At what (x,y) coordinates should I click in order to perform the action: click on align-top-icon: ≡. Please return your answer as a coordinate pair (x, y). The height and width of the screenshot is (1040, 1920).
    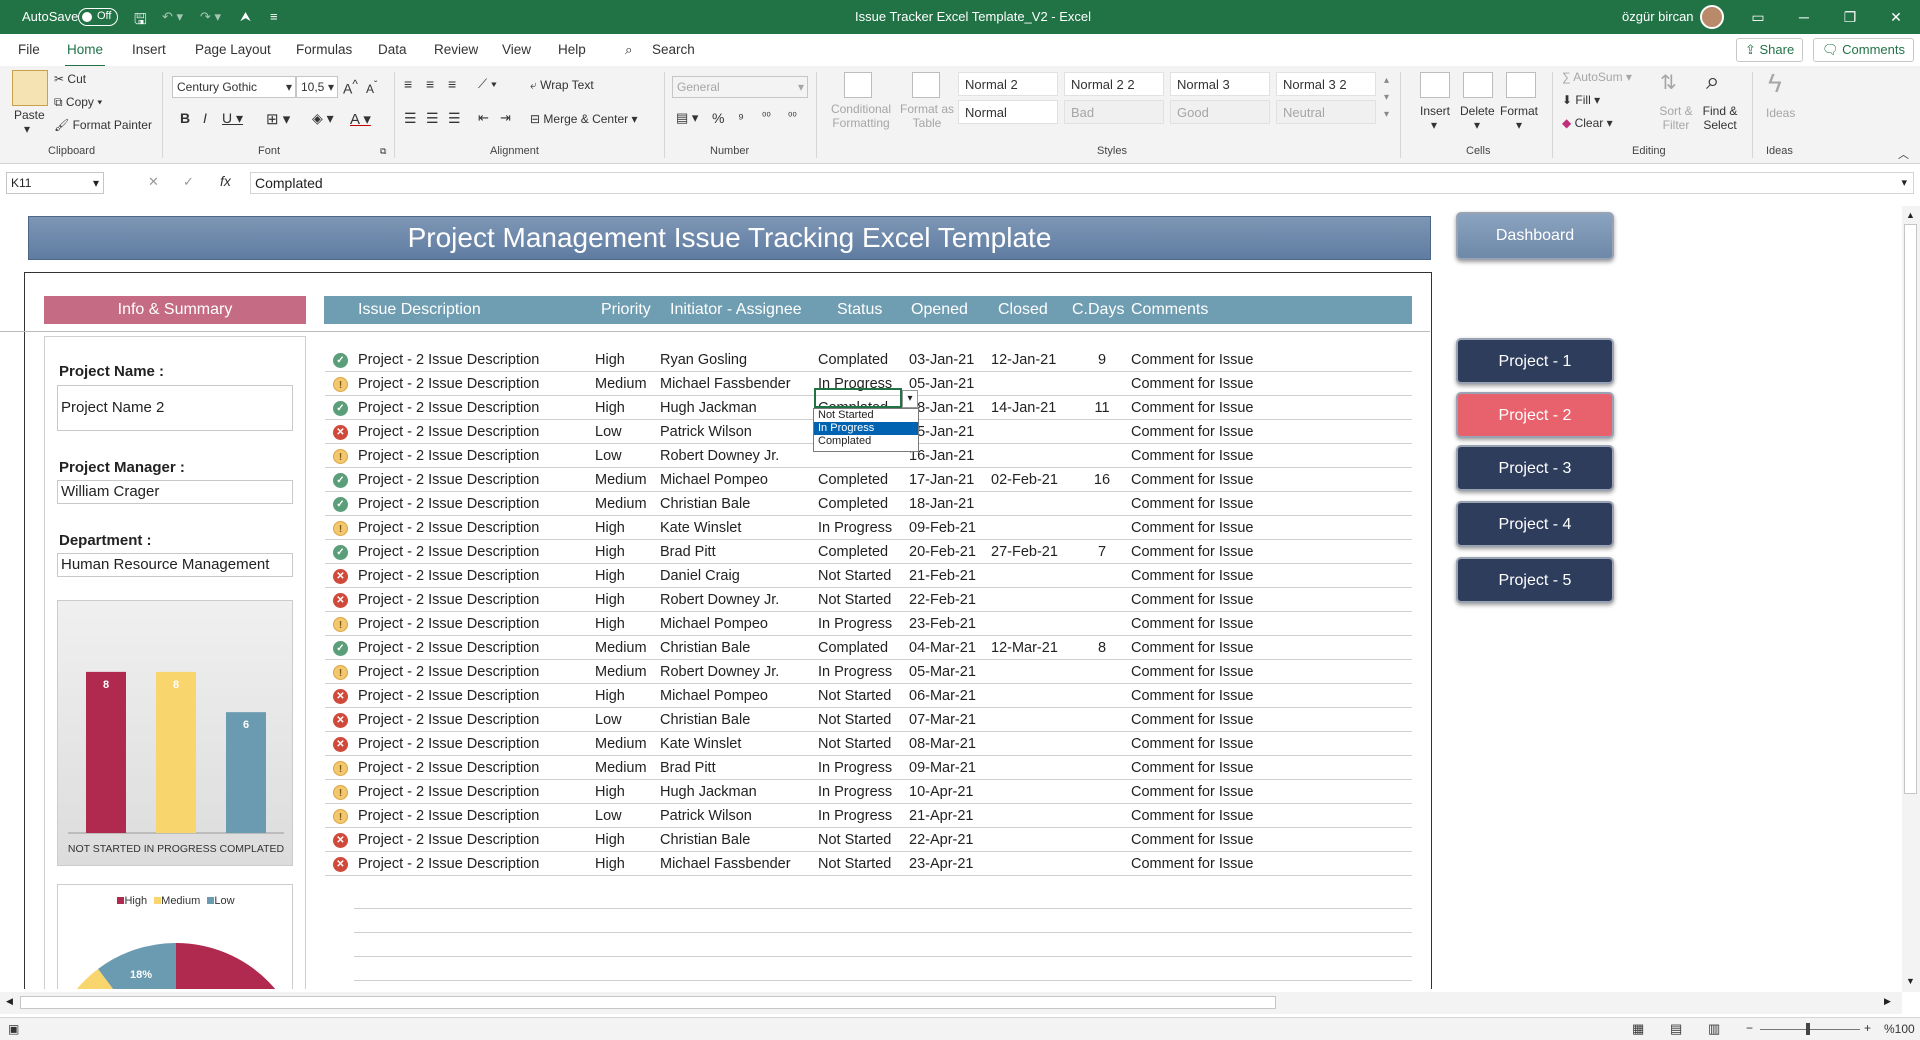
    Looking at the image, I should click on (408, 84).